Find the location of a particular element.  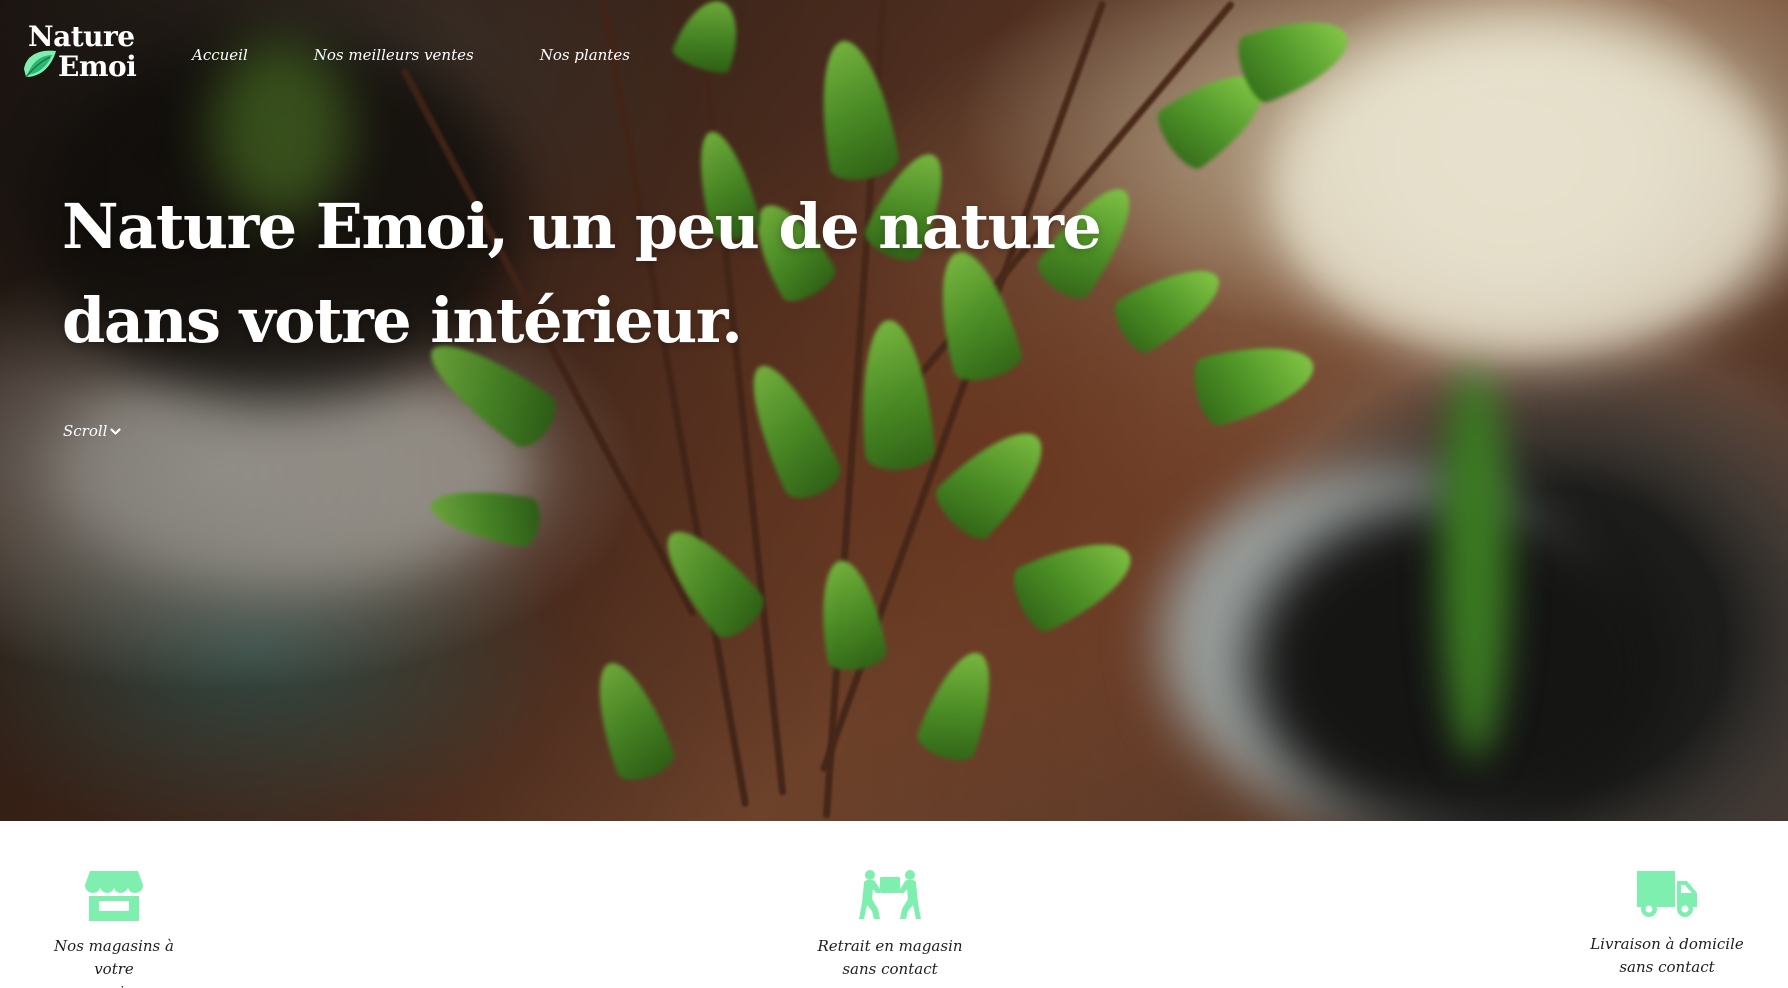

service-label-line-1: Retrait en magasin is located at coordinates (890, 946).